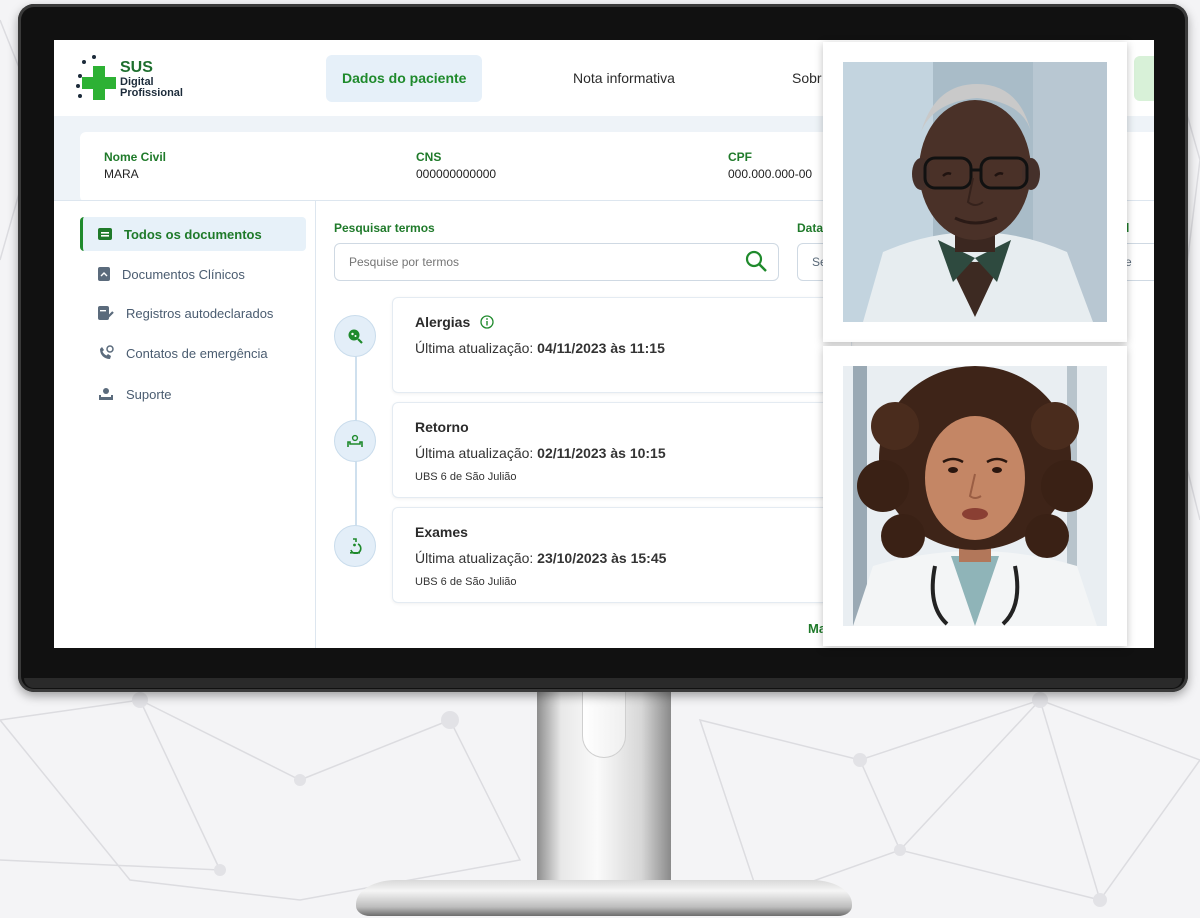  What do you see at coordinates (770, 174) in the screenshot?
I see `patient-cpf-value: 000.000.000-00` at bounding box center [770, 174].